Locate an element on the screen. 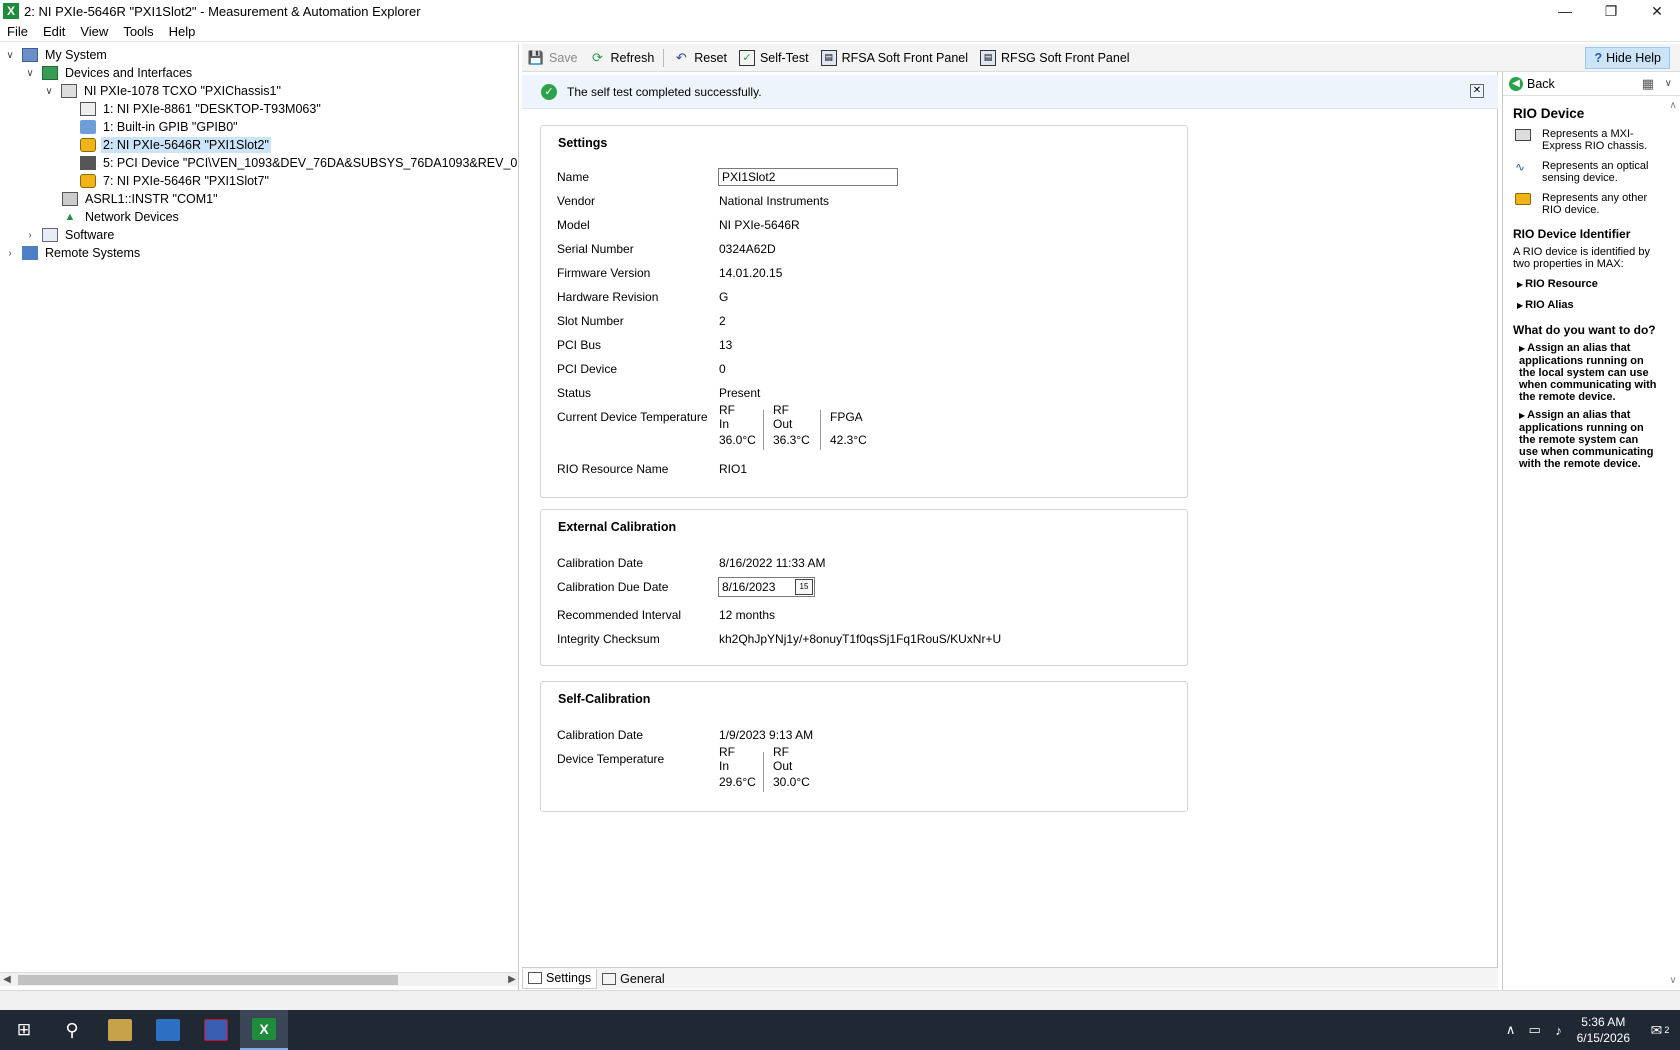  status-label: Status is located at coordinates (574, 393).